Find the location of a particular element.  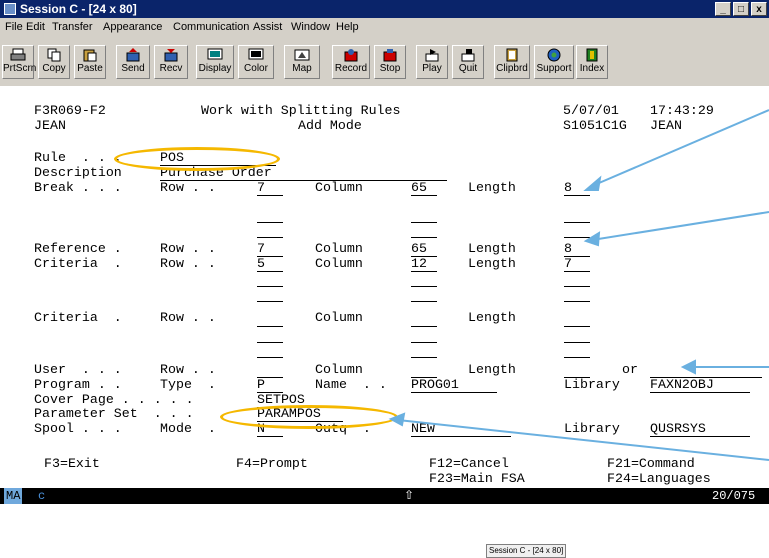

status-bar: MA c ⇧ 20/075 is located at coordinates (384, 496).